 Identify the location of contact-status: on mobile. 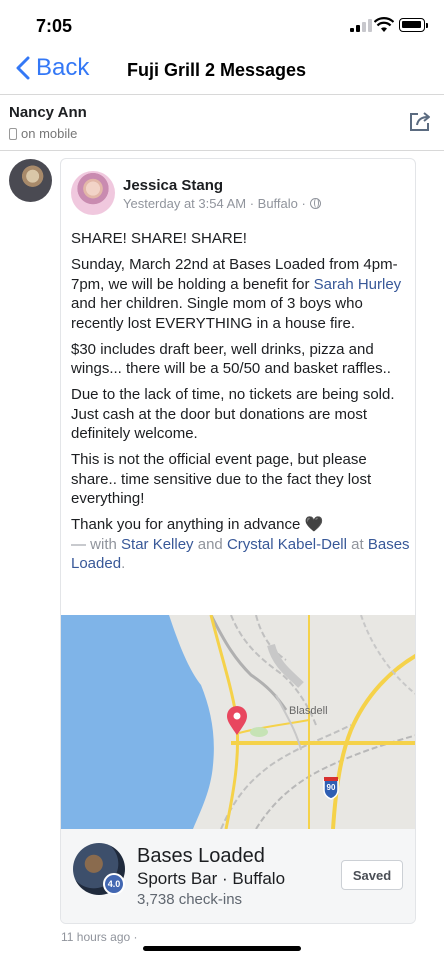
(43, 133).